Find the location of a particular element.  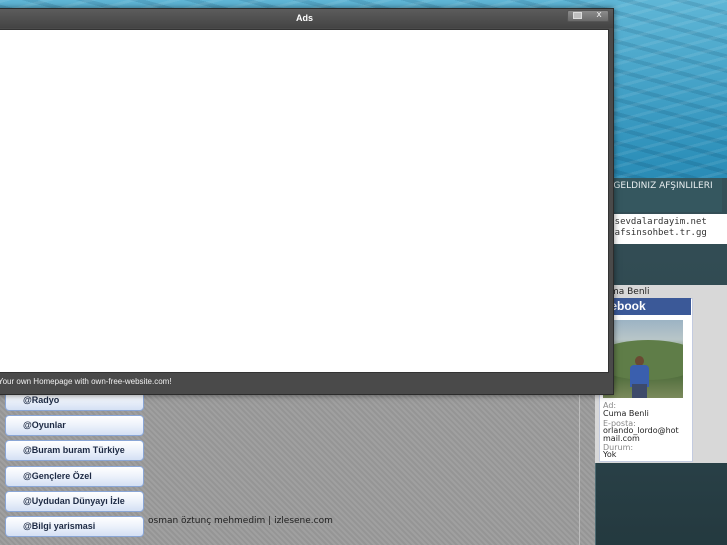

sidebar-edge is located at coordinates (595, 504).